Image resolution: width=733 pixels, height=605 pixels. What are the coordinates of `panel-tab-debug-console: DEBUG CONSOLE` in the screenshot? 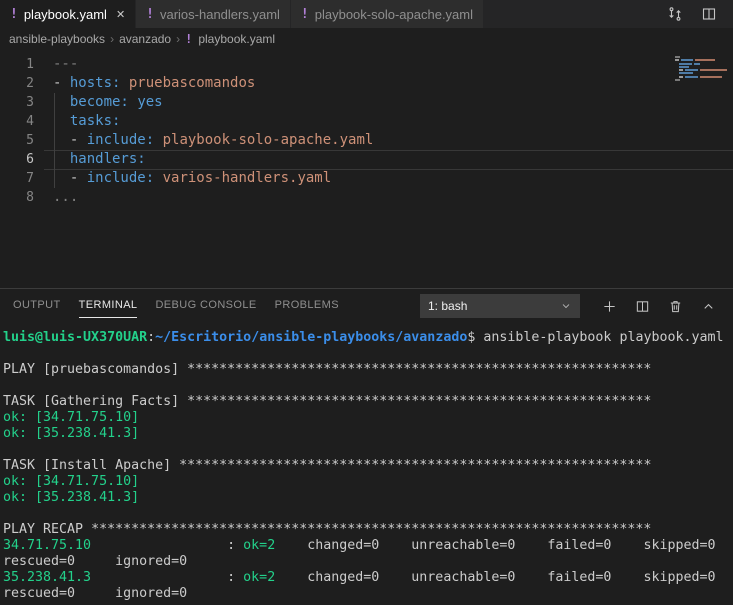 It's located at (205, 306).